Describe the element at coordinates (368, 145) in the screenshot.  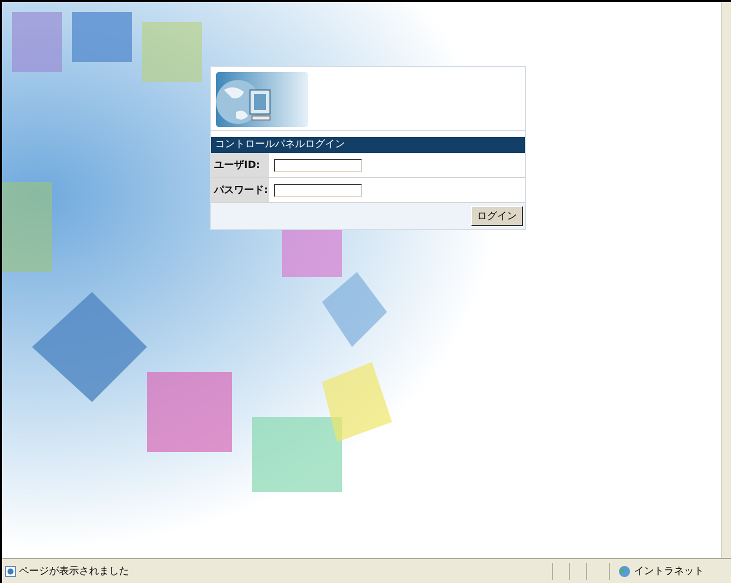
I see `panel-title: コントロールパネルログイン` at that location.